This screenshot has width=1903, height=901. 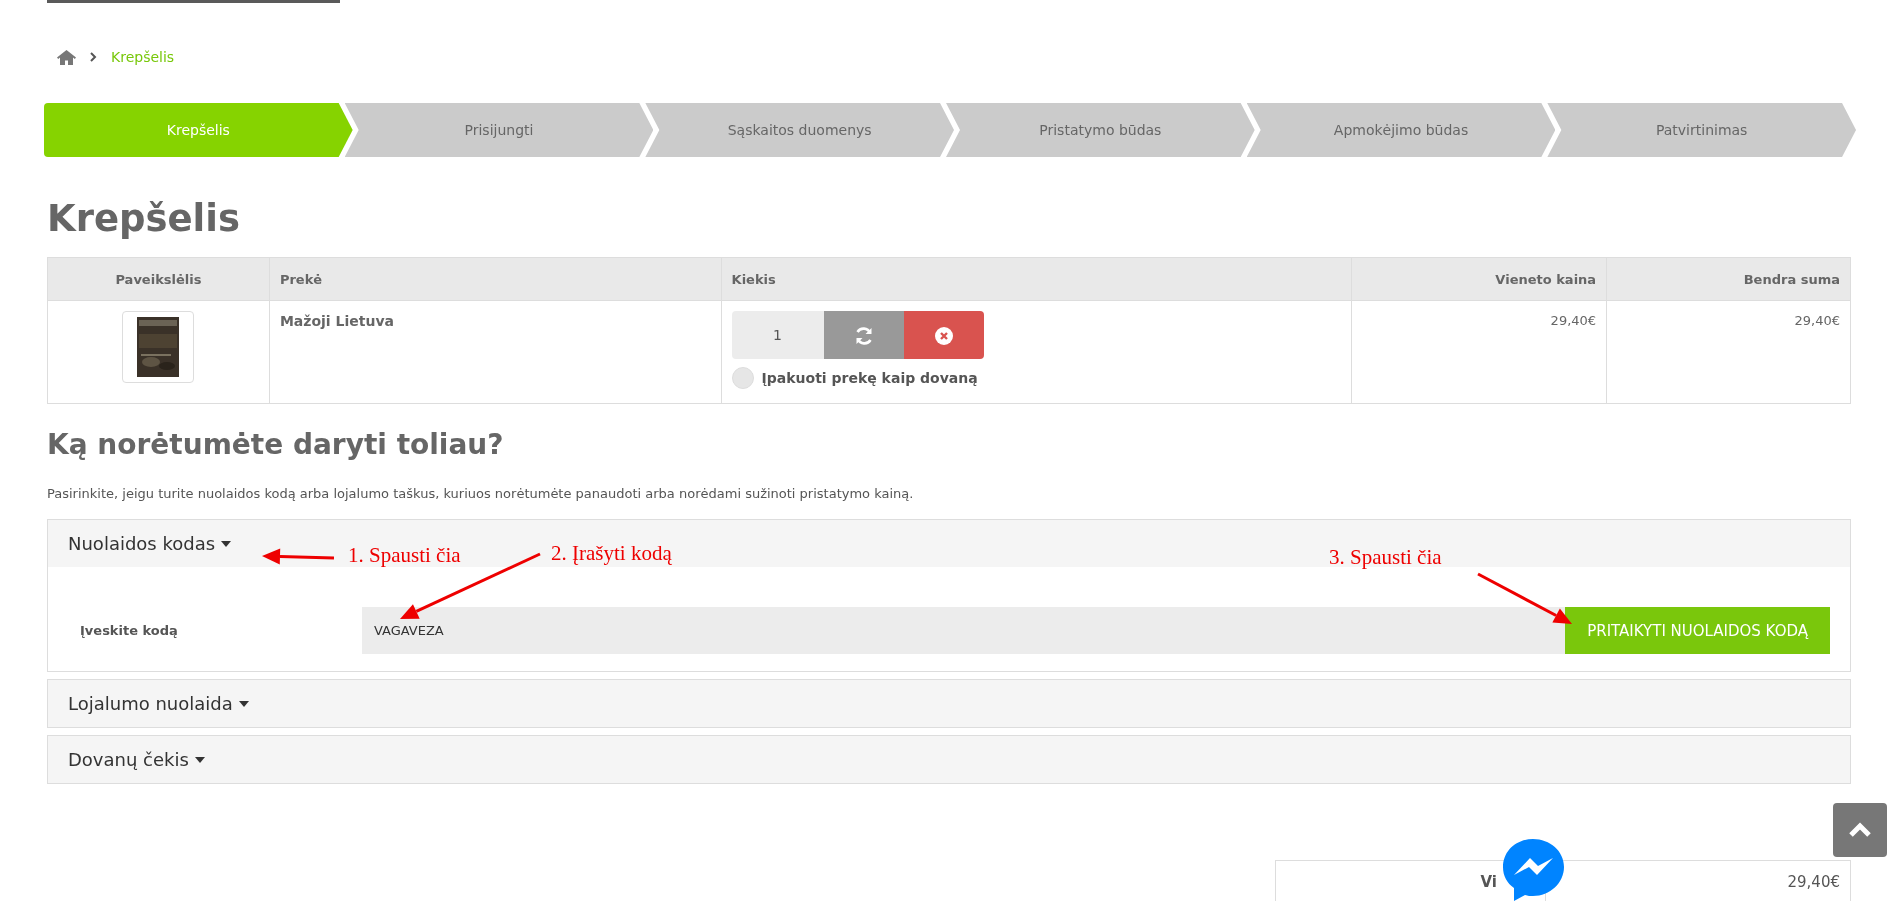 I want to click on chat-icon, so click(x=1533, y=869).